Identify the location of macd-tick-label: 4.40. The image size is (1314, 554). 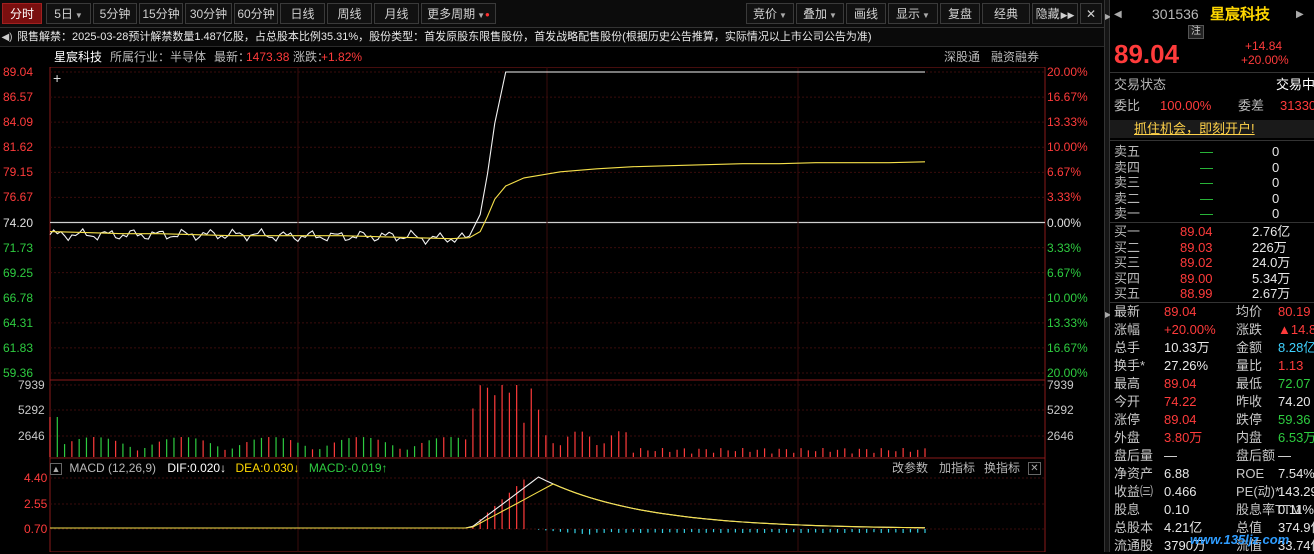
(36, 478).